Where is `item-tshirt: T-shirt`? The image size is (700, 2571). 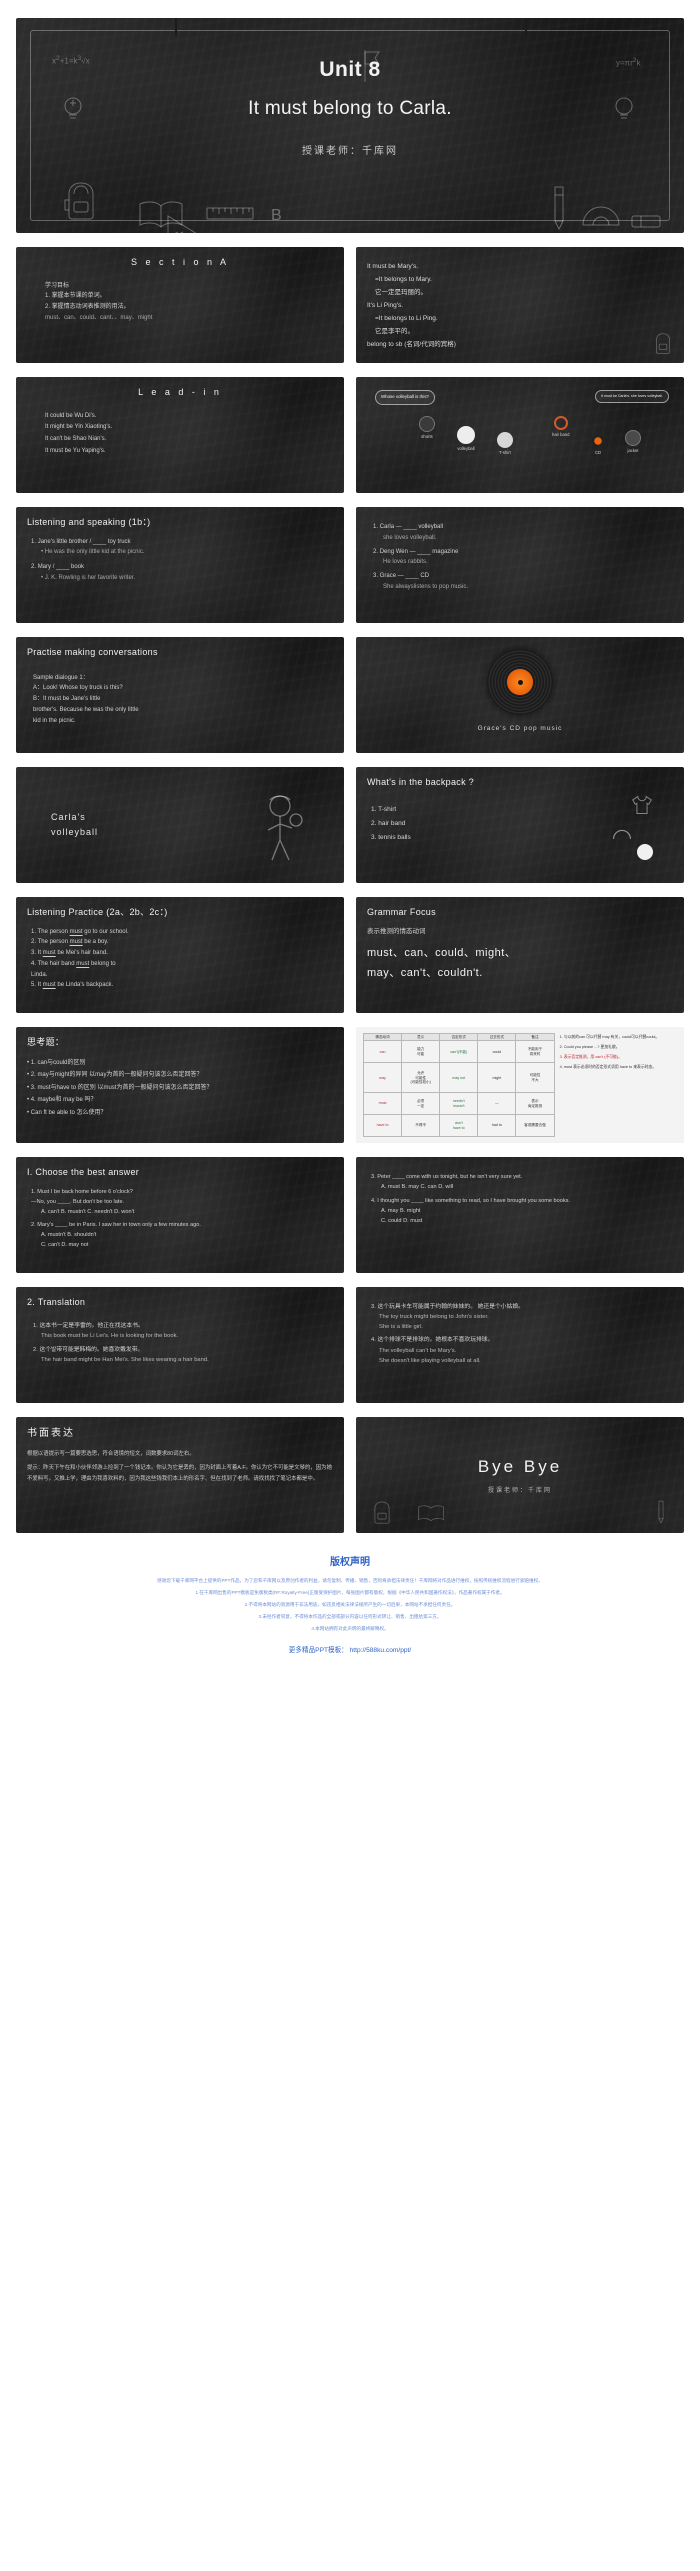 item-tshirt: T-shirt is located at coordinates (505, 444).